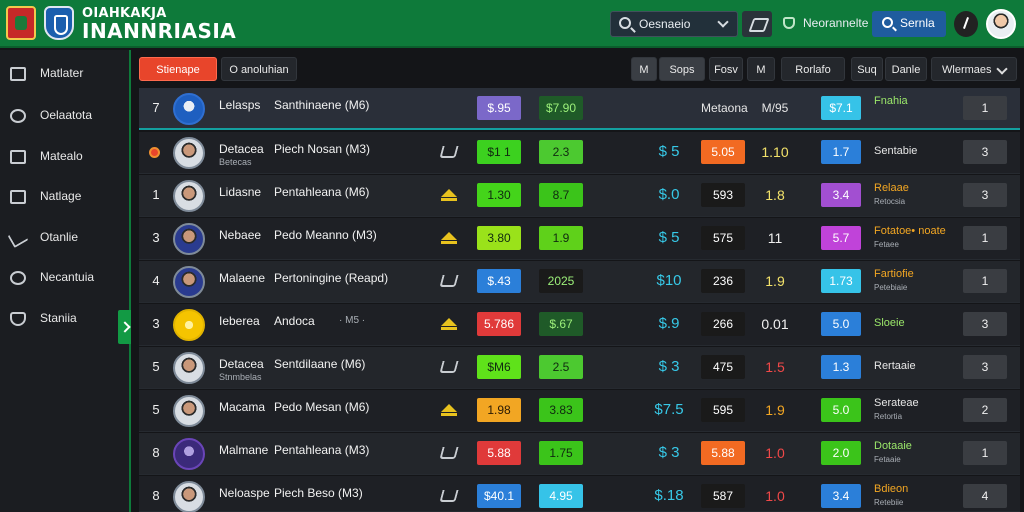  Describe the element at coordinates (723, 281) in the screenshot. I see `stat-chip-4: 236` at that location.